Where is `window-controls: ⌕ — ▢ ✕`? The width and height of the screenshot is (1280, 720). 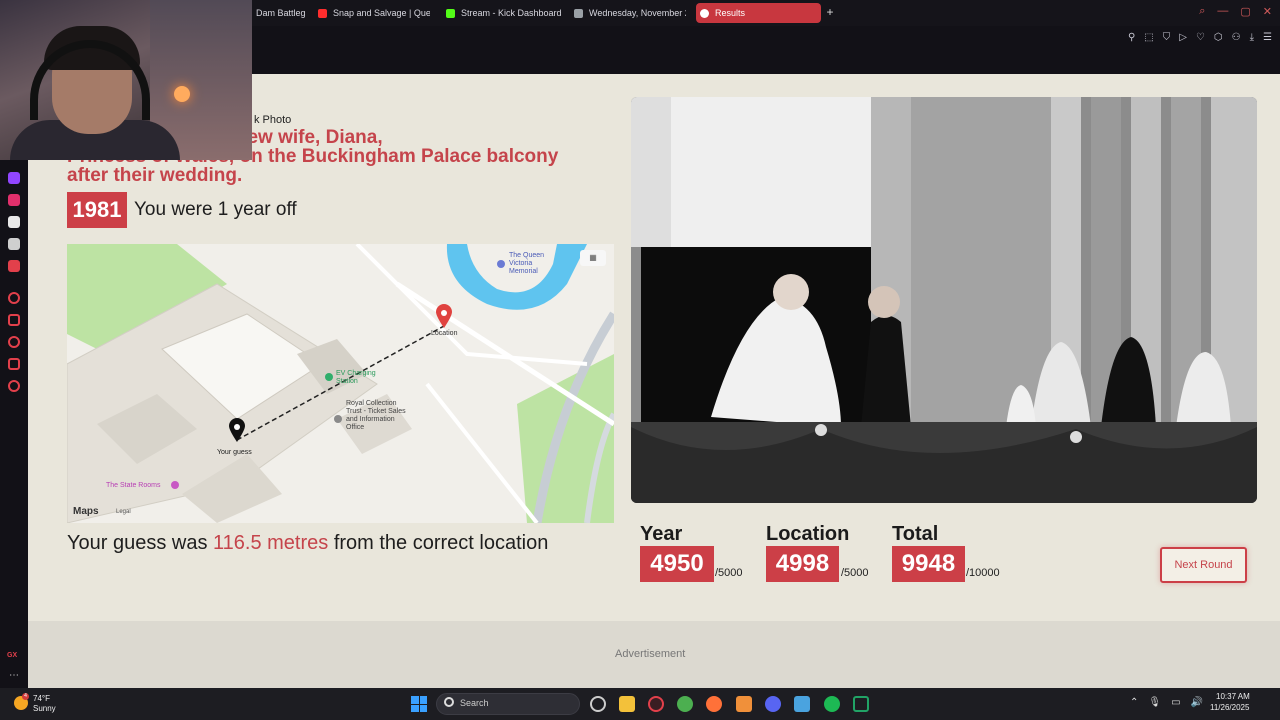 window-controls: ⌕ — ▢ ✕ is located at coordinates (1235, 11).